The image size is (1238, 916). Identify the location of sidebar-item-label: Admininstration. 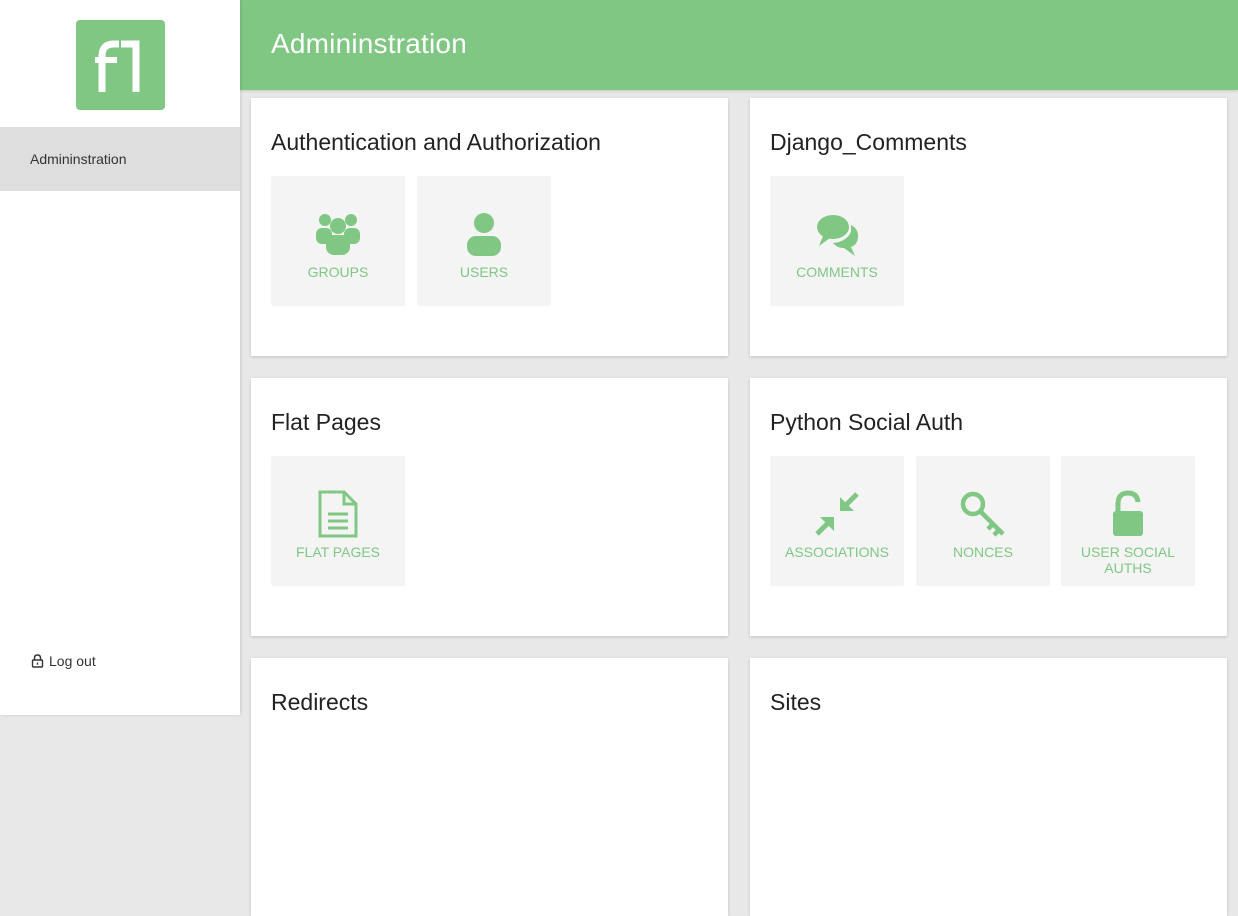
(78, 159).